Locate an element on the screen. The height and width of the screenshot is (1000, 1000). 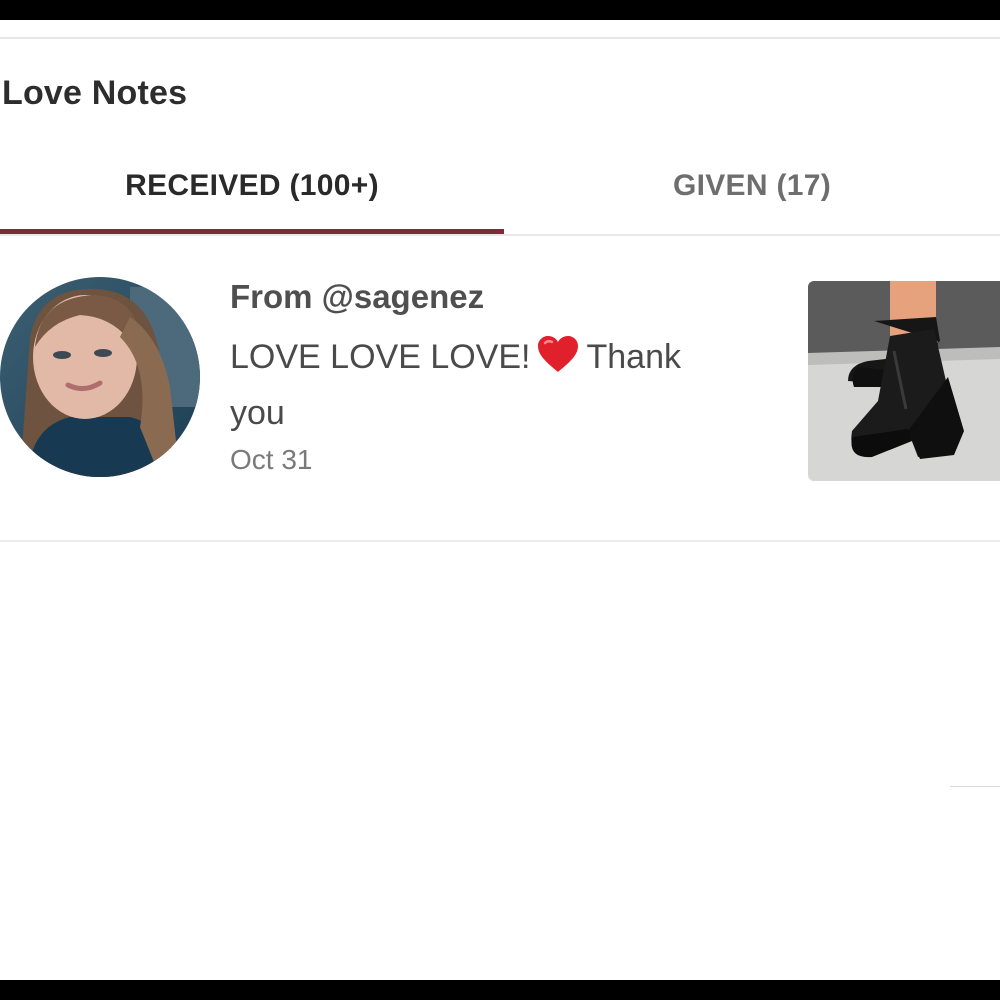
tab-given: GIVEN (17) is located at coordinates (752, 186).